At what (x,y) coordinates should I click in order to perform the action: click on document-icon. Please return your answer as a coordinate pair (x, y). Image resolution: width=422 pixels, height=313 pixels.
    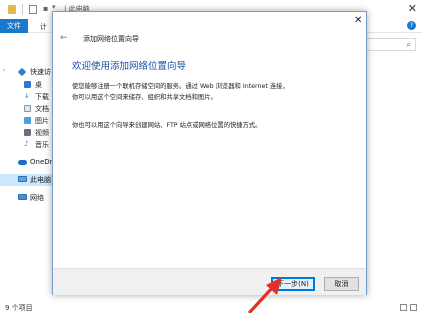
    Looking at the image, I should click on (27, 108).